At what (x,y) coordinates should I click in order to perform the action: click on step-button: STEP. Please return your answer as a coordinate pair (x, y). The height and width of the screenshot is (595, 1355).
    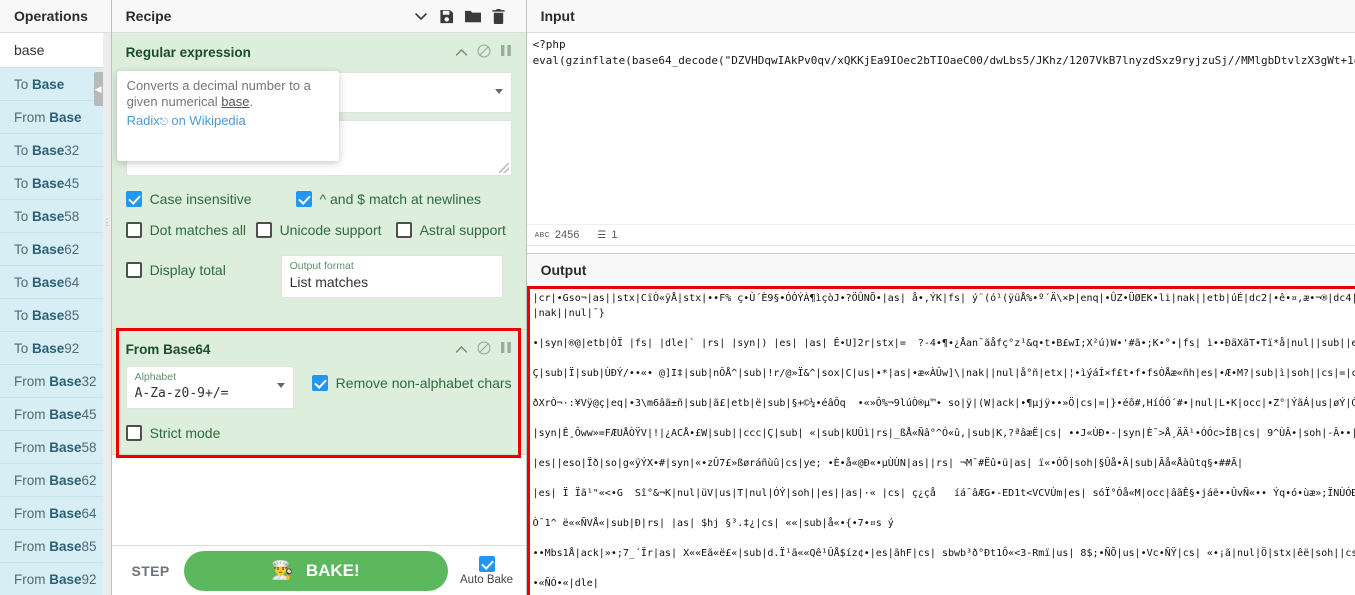
    Looking at the image, I should click on (151, 571).